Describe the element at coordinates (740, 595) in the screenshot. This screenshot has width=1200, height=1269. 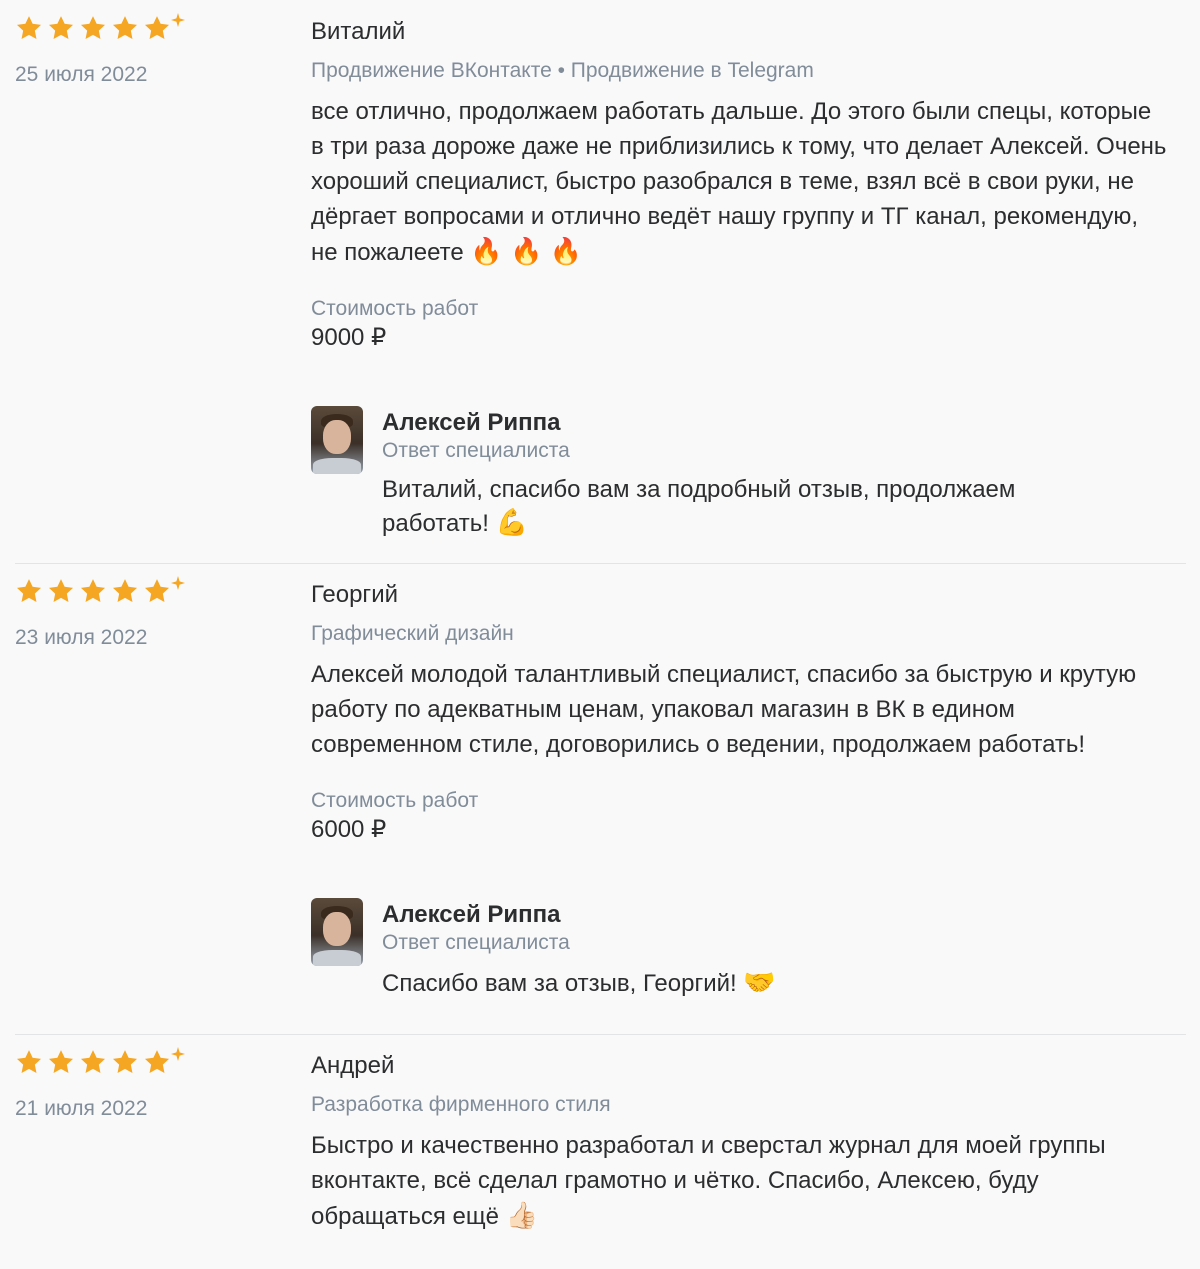
I see `review-author: Георгий` at that location.